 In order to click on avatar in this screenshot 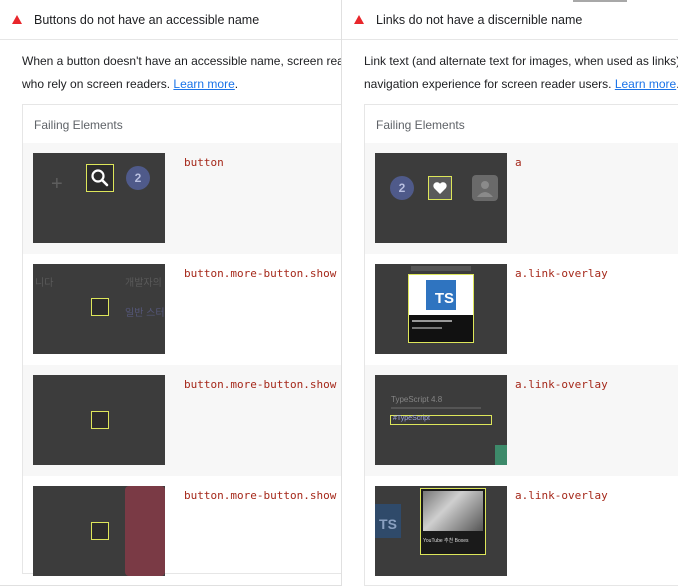, I will do `click(485, 188)`.